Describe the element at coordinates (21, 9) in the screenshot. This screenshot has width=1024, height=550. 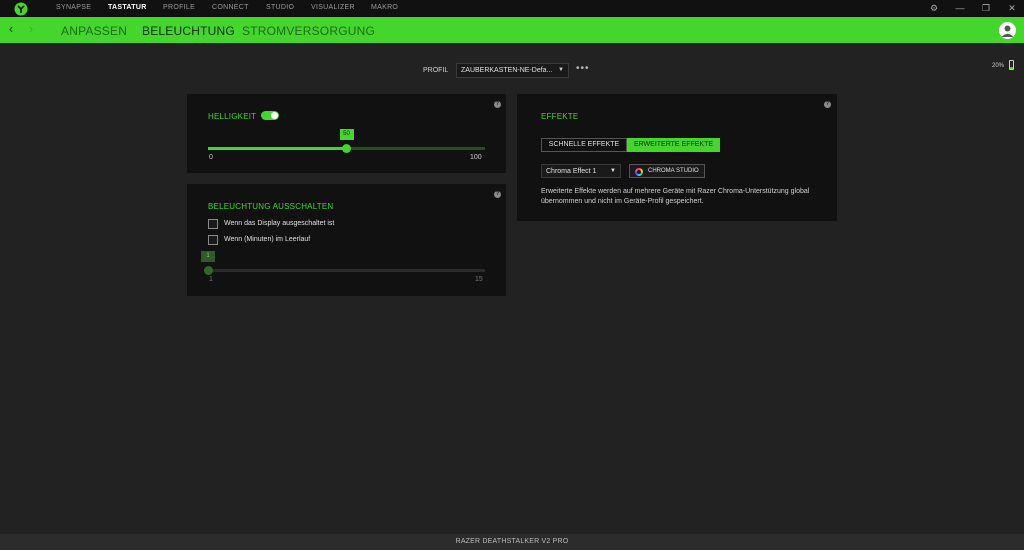
I see `razer-logo-icon` at that location.